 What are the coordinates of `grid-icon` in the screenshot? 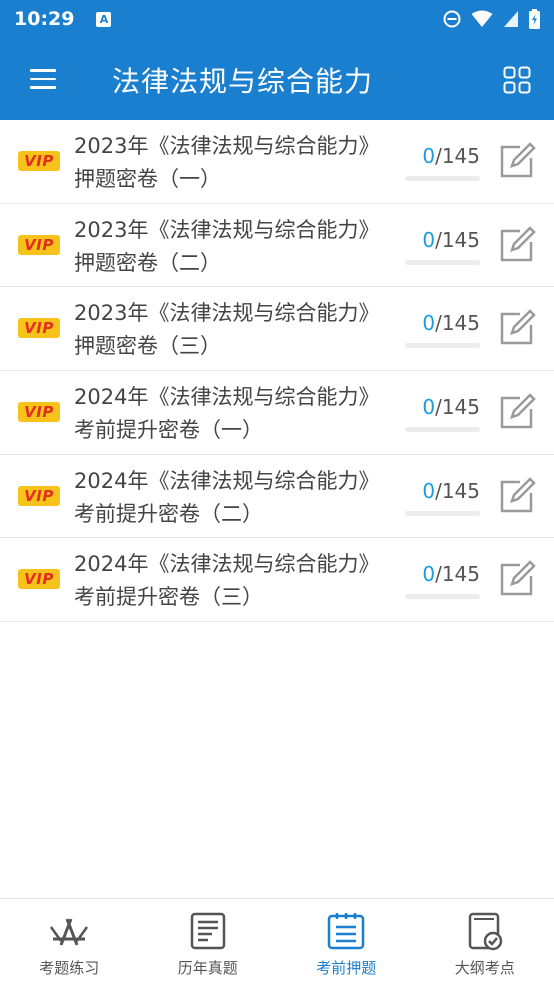 It's located at (517, 80).